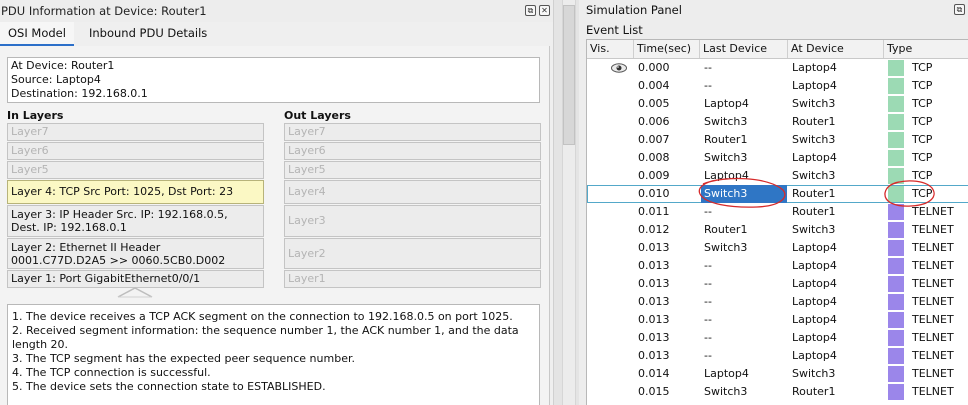  I want to click on collapse-arrow-icon, so click(135, 292).